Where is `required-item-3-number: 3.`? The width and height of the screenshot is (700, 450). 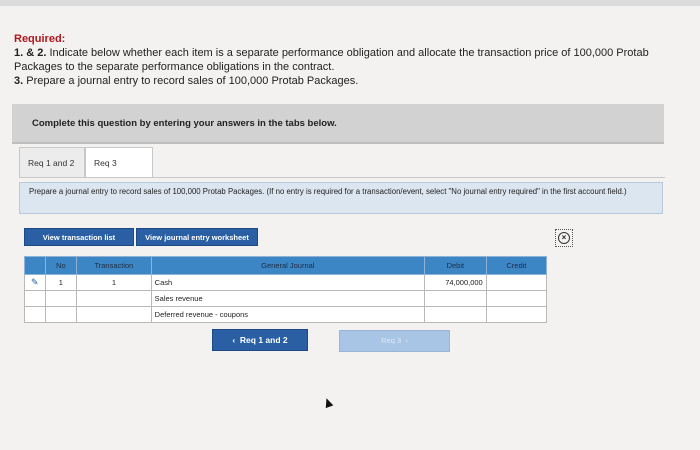 required-item-3-number: 3. is located at coordinates (19, 81).